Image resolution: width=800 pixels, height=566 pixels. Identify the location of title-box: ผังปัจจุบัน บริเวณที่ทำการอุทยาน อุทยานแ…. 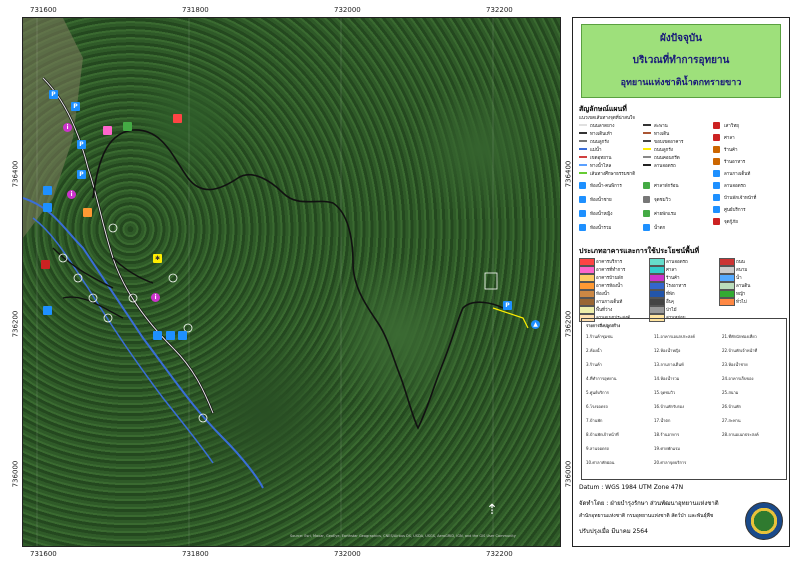
(681, 61).